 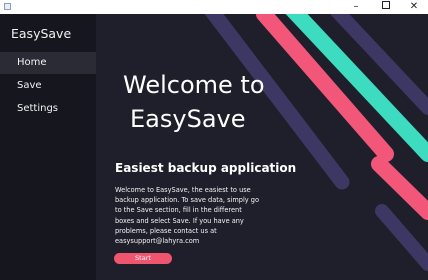 I want to click on minimize-button: –, so click(x=356, y=7).